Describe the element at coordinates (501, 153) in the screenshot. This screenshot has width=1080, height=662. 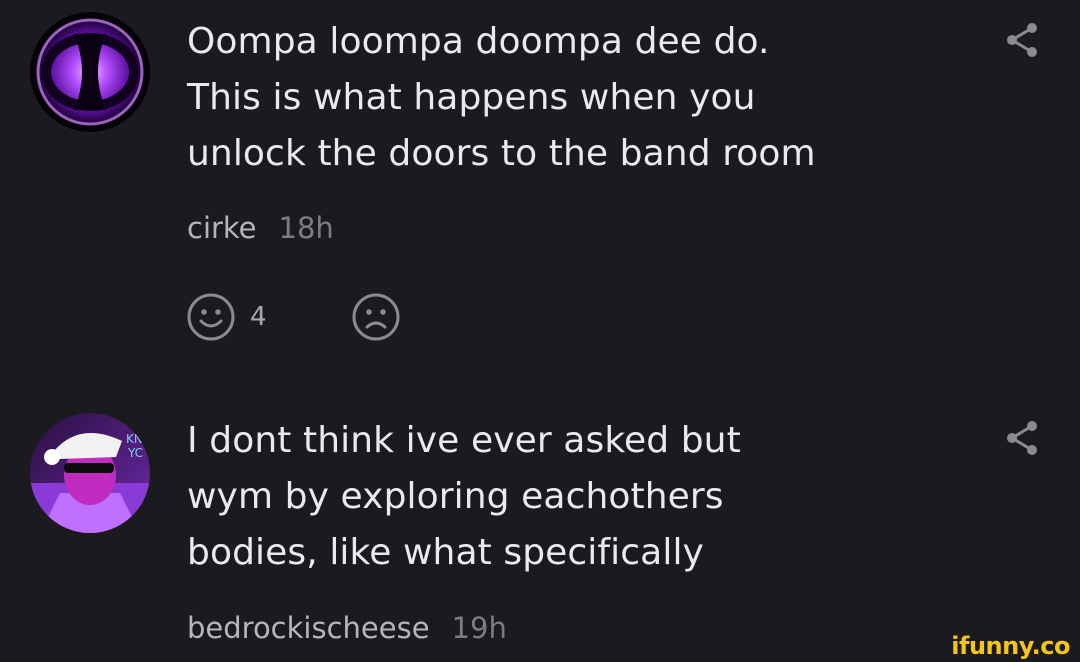
I see `comment-line: unlock the doors to the band room` at that location.